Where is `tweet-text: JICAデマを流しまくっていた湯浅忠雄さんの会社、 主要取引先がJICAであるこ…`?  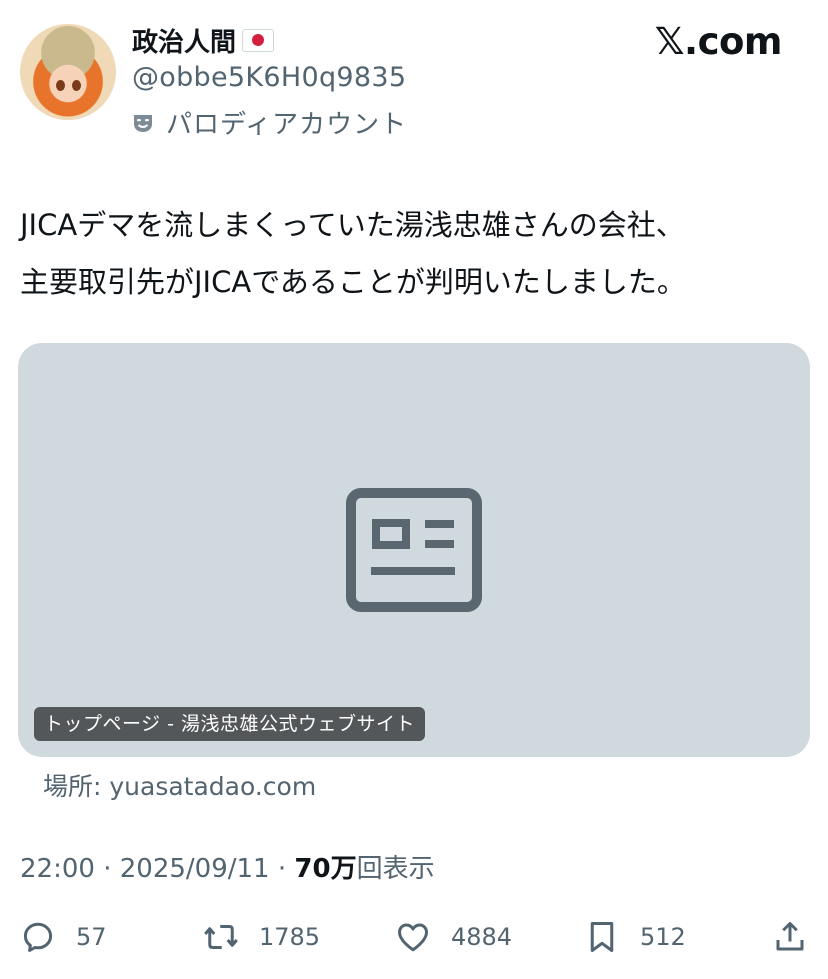
tweet-text: JICAデマを流しまくっていた湯浅忠雄さんの会社、 主要取引先がJICAであるこ… is located at coordinates (415, 254).